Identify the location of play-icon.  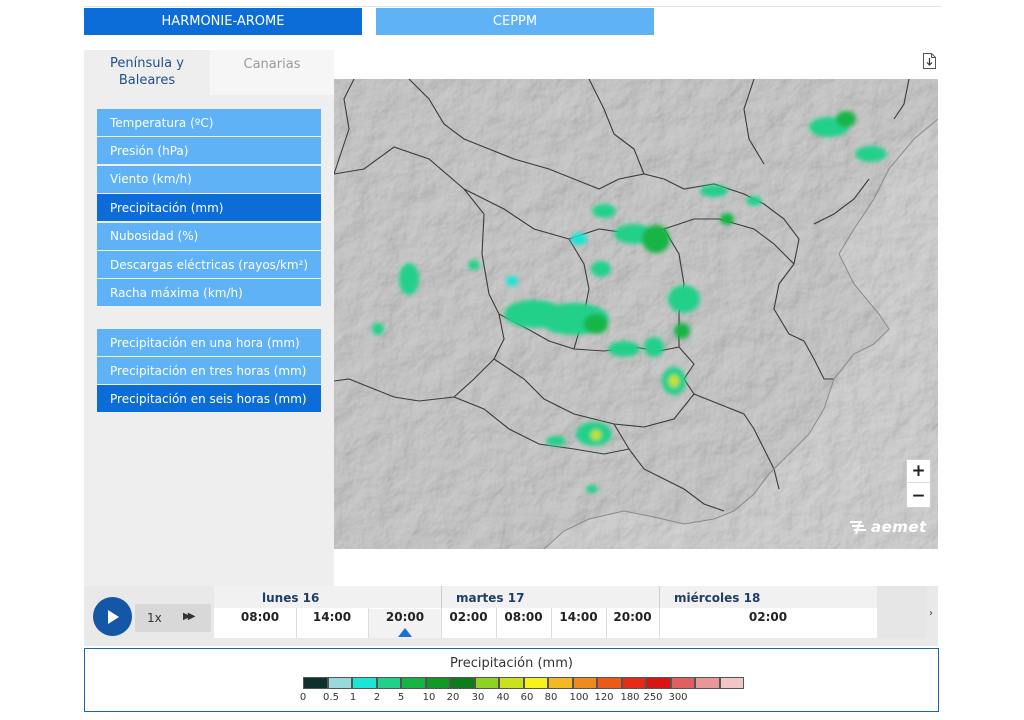
(113, 616).